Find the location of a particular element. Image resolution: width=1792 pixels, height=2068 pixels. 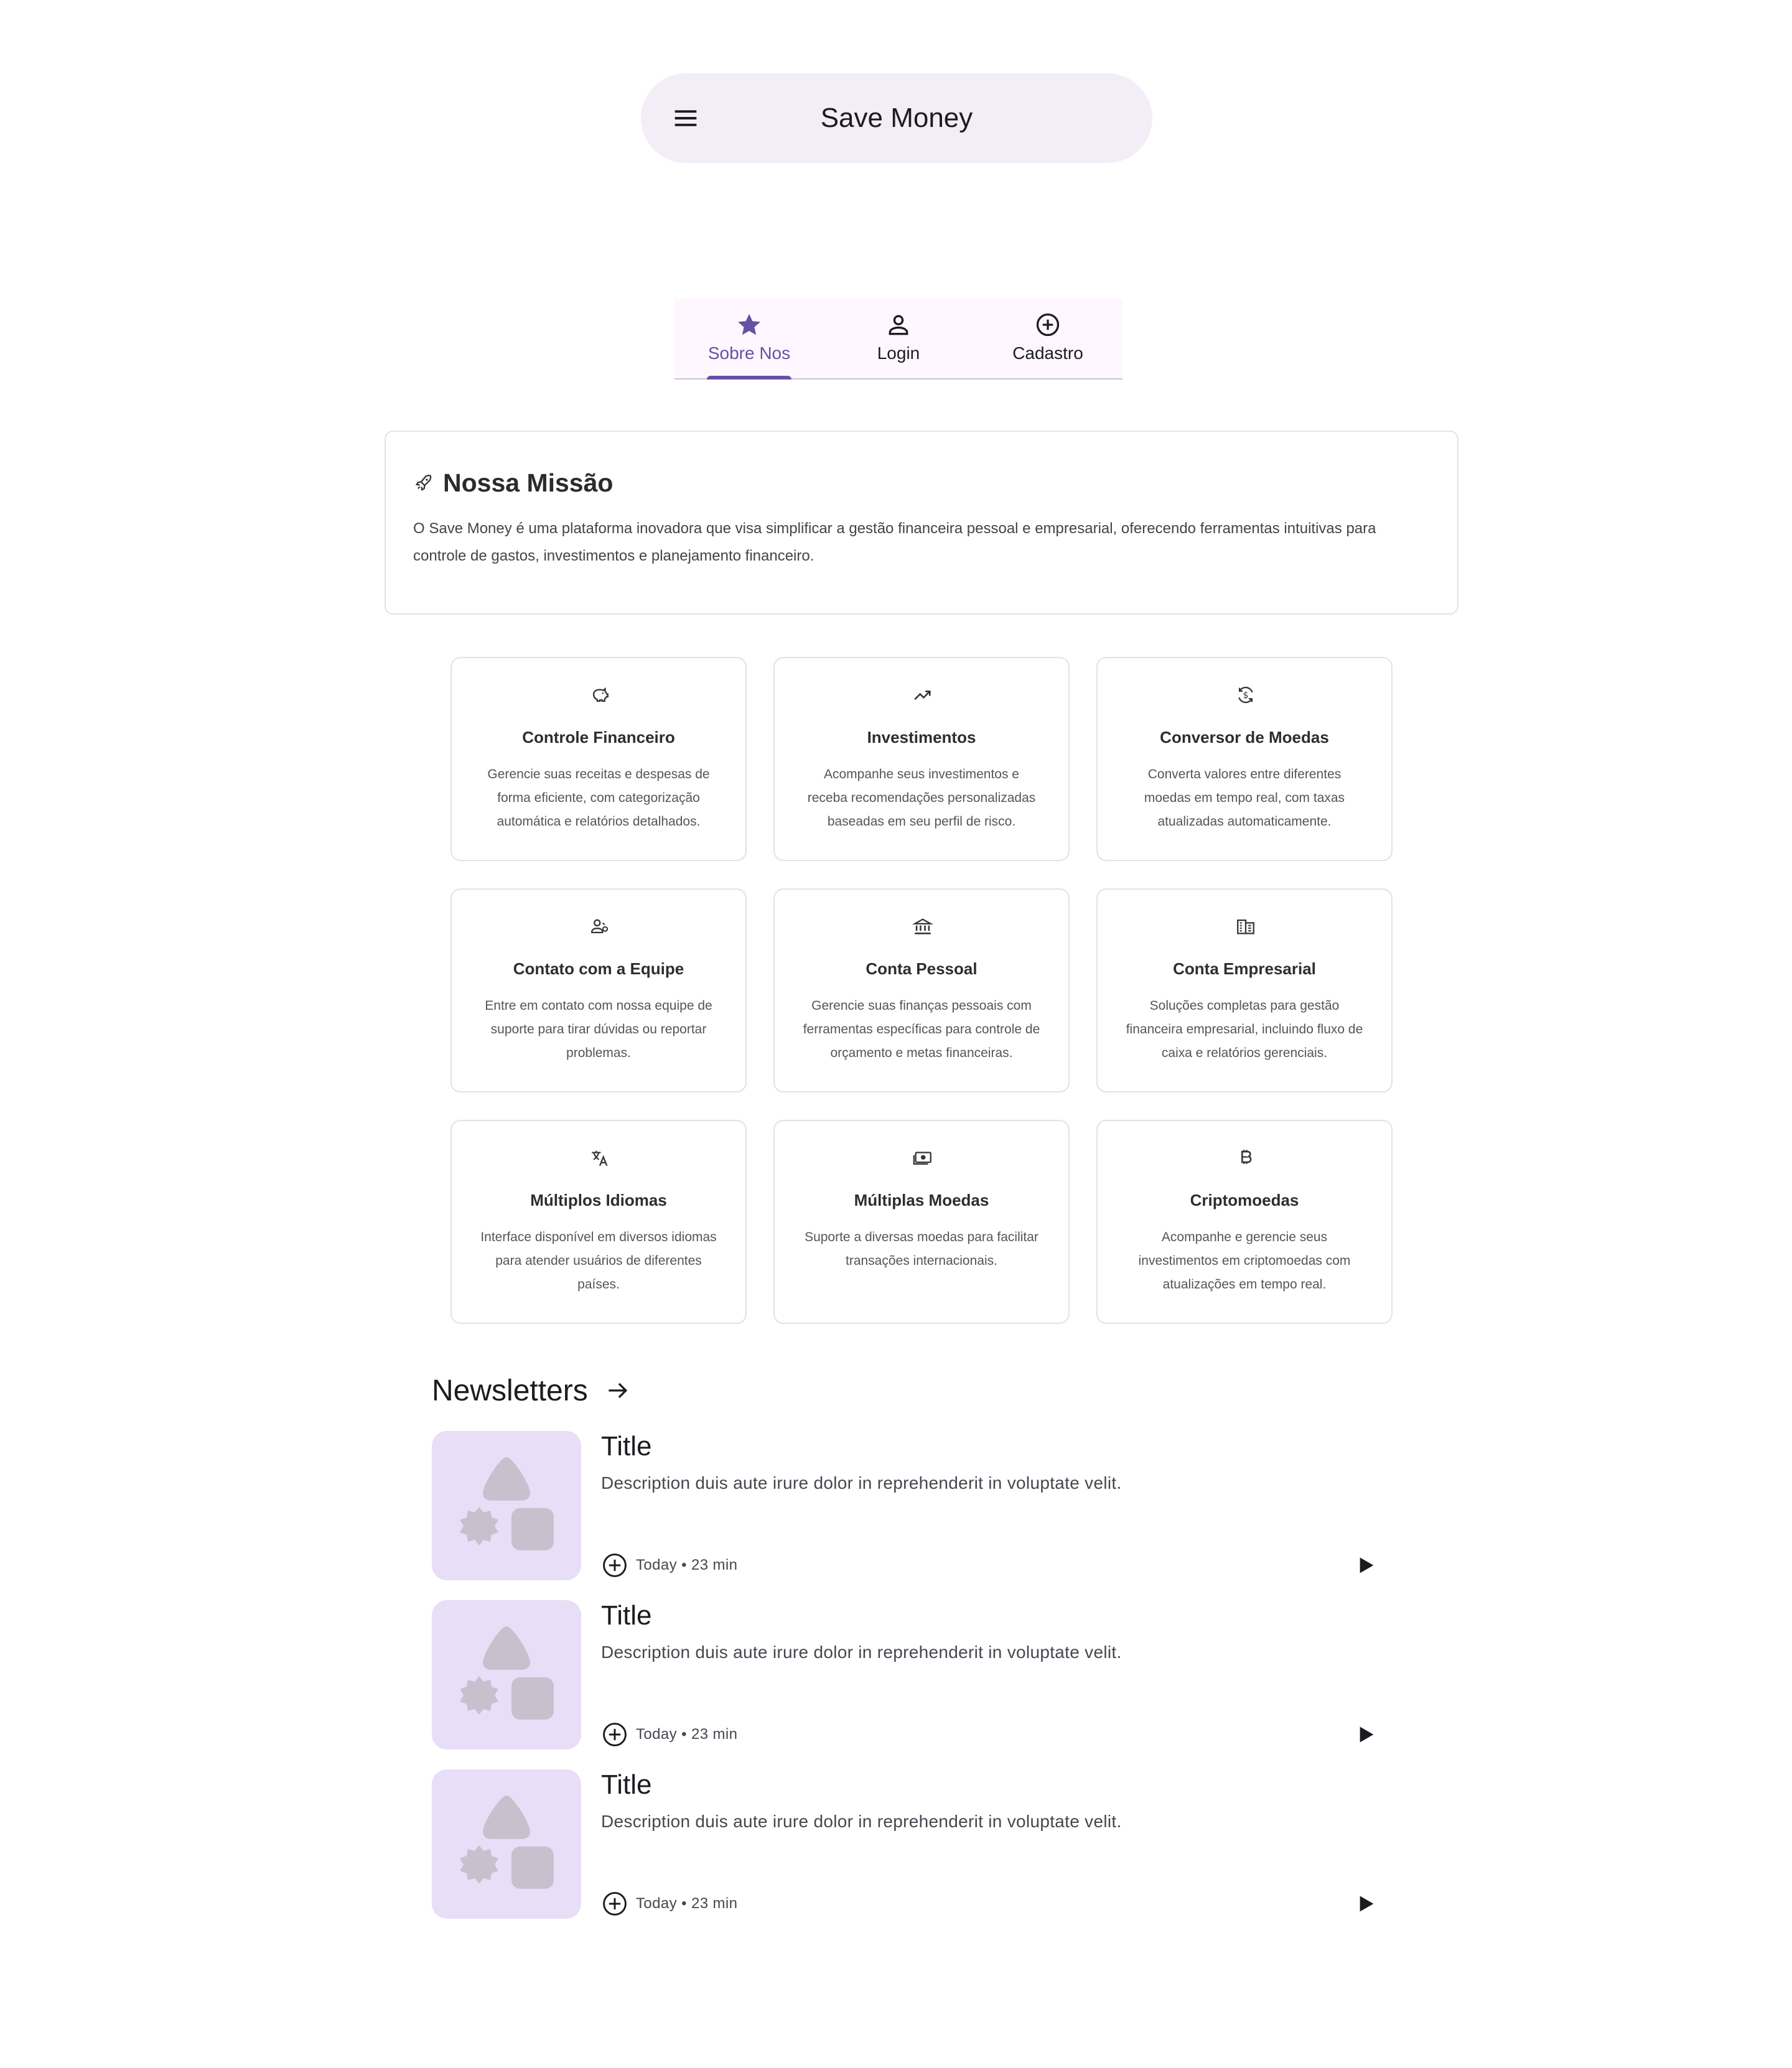

mission-header: Nossa Missão is located at coordinates (513, 483).